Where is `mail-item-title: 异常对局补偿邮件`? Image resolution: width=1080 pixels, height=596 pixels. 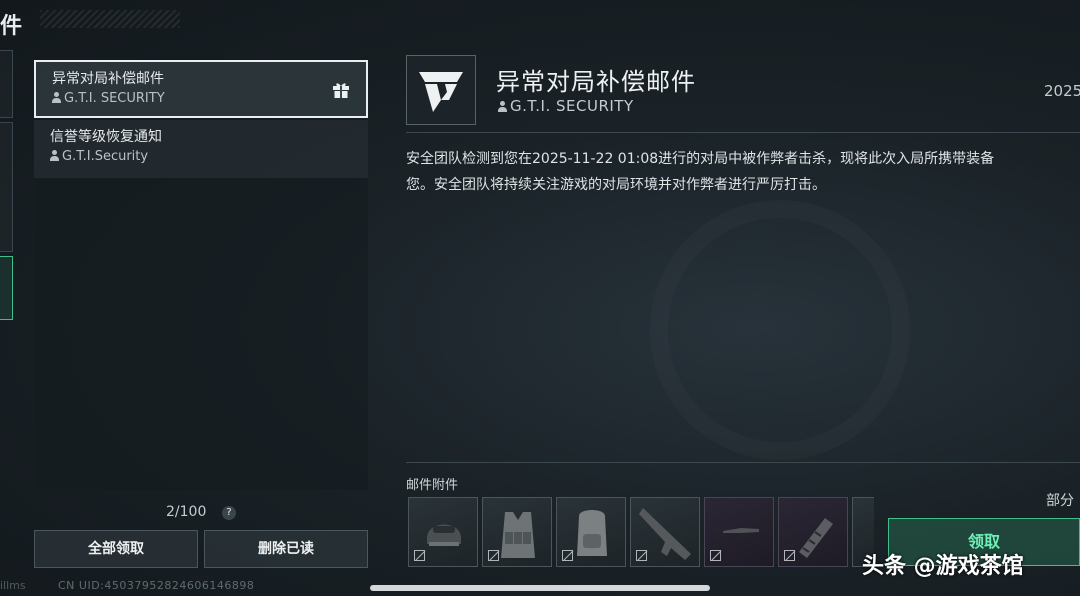
mail-item-title: 异常对局补偿邮件 is located at coordinates (108, 79).